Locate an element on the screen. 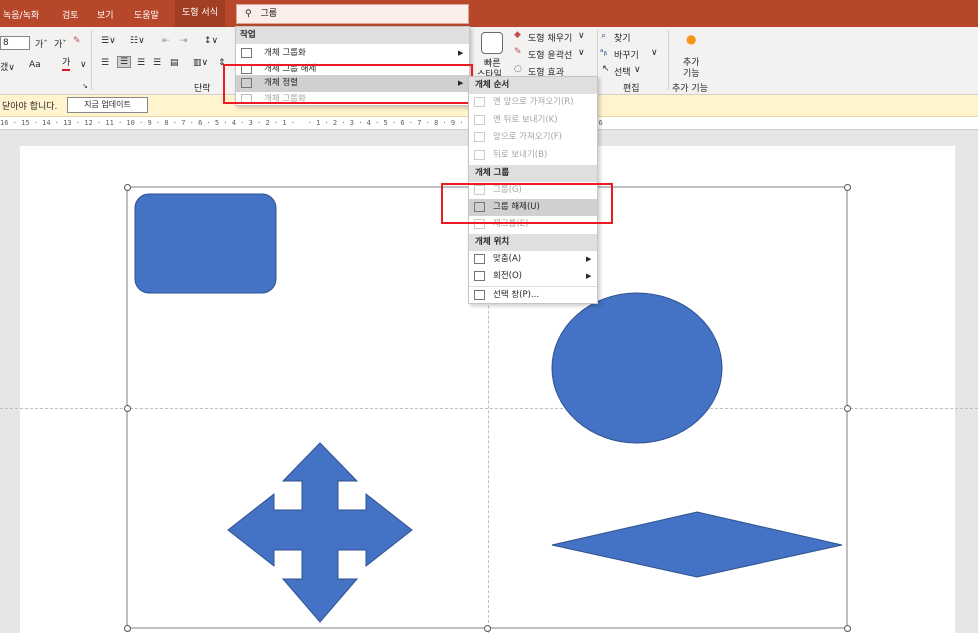  highlight-box-arrange is located at coordinates (348, 84).